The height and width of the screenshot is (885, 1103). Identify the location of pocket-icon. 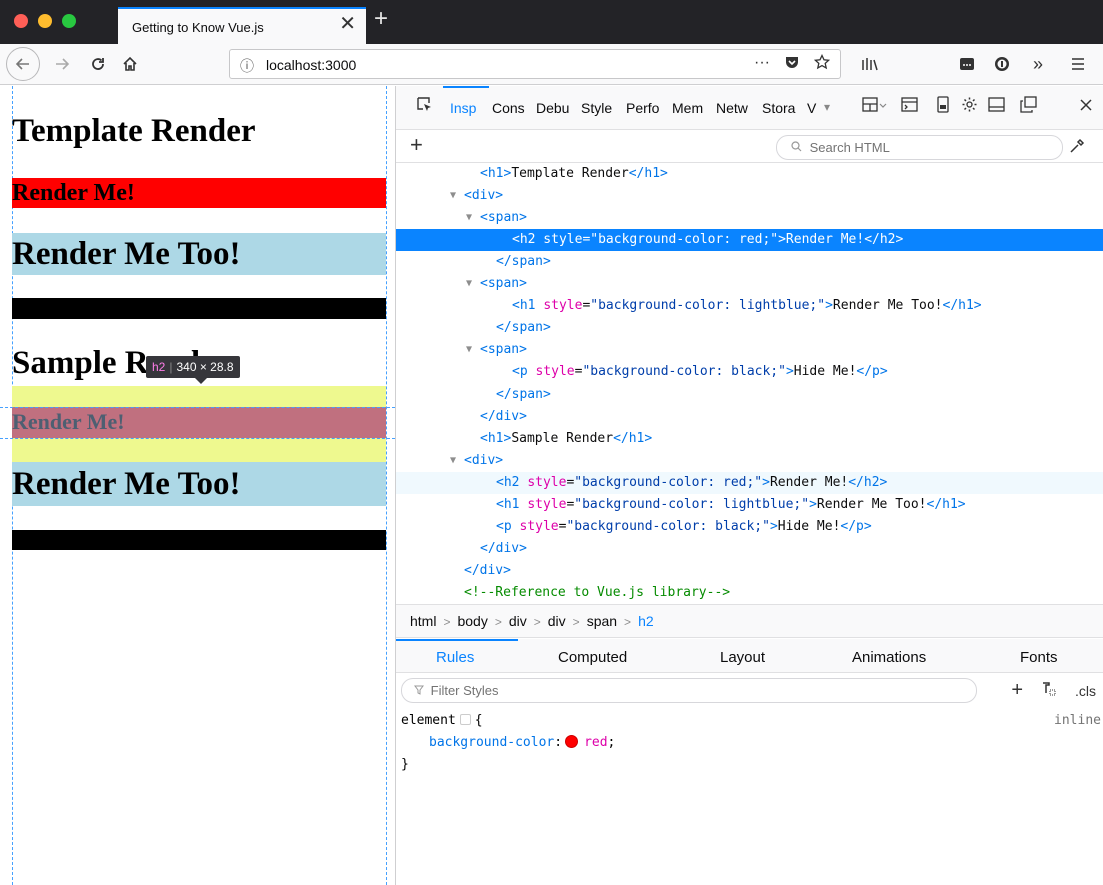
(792, 64).